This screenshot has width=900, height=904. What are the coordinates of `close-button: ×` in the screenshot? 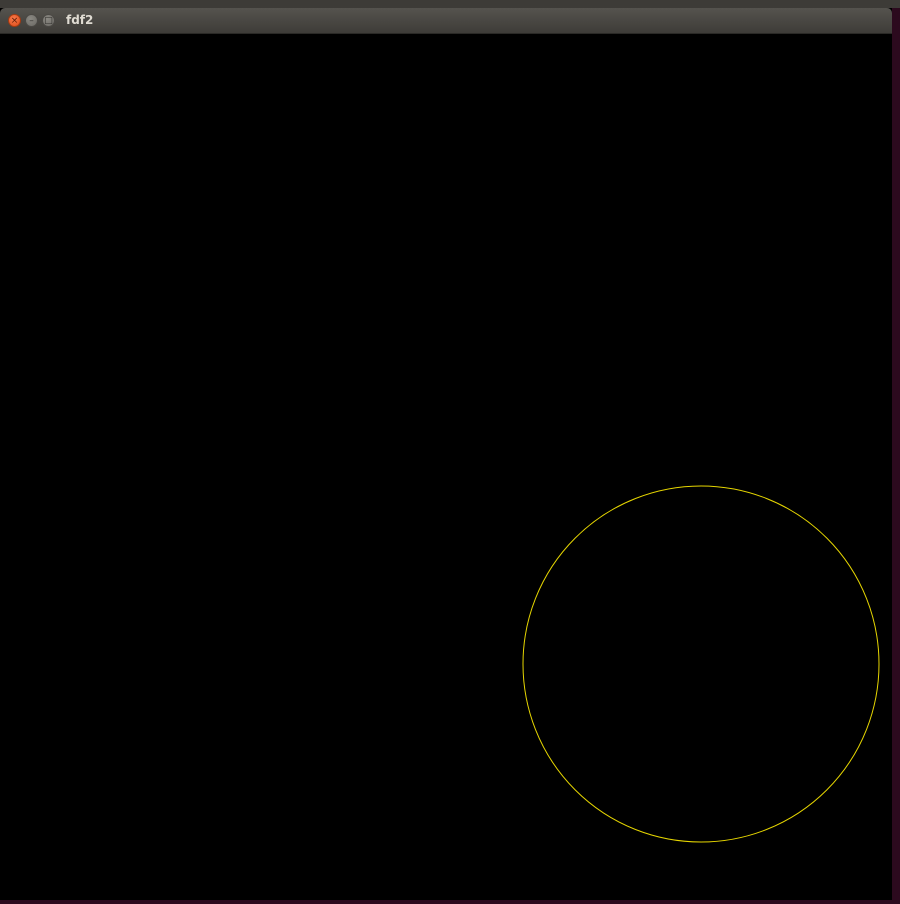 It's located at (14, 20).